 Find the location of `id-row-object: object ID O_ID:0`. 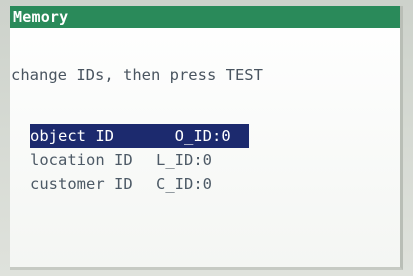

id-row-object: object ID O_ID:0 is located at coordinates (139, 136).